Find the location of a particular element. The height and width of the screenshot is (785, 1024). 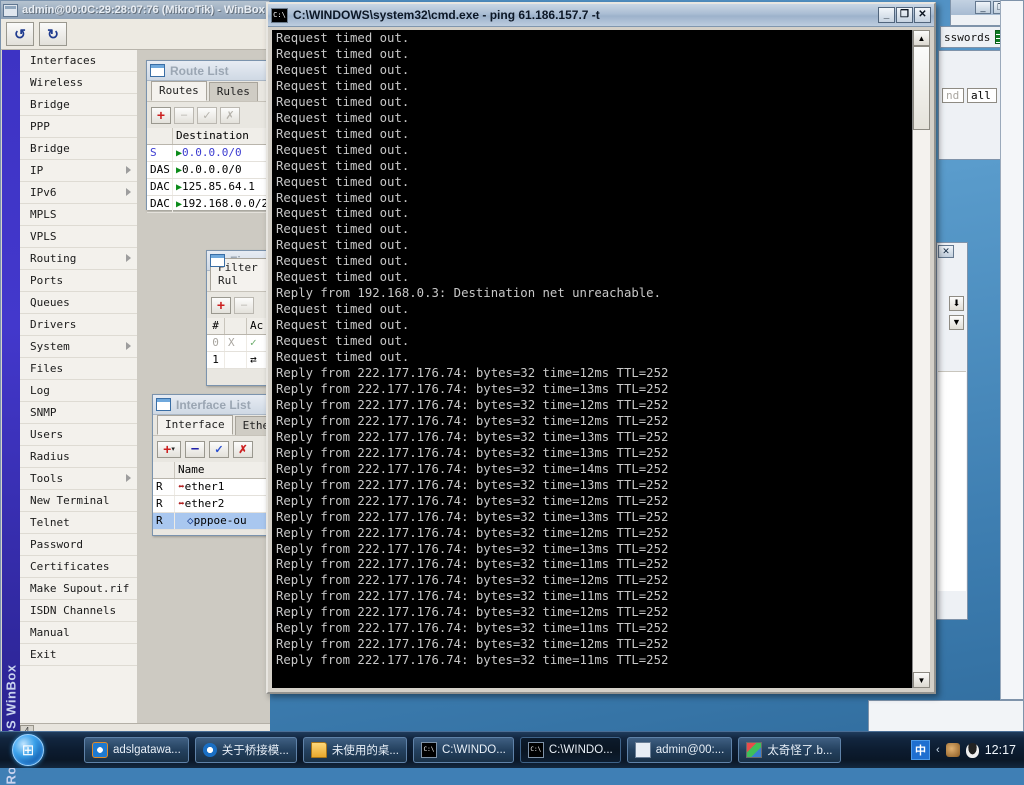

interface-list-titlebar: Interface List is located at coordinates (211, 405).